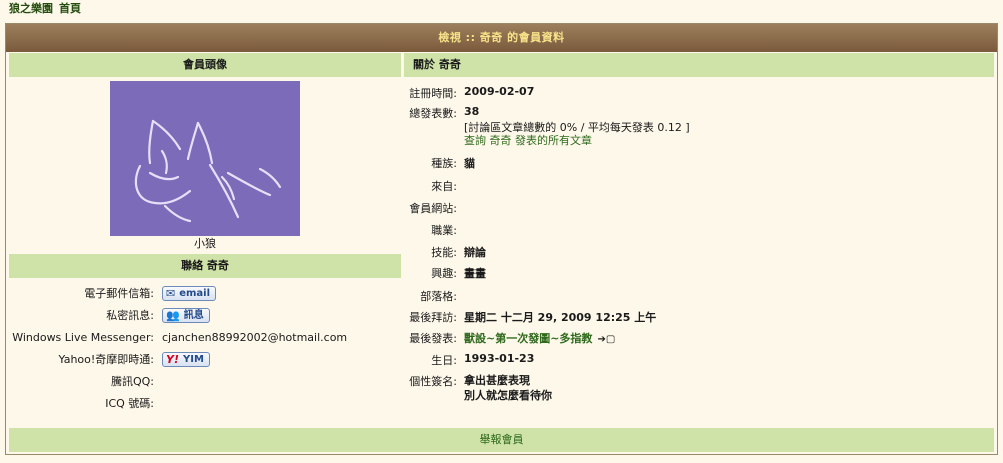  Describe the element at coordinates (31, 8) in the screenshot. I see `breadcrumb-forum-link: 狼之樂園` at that location.